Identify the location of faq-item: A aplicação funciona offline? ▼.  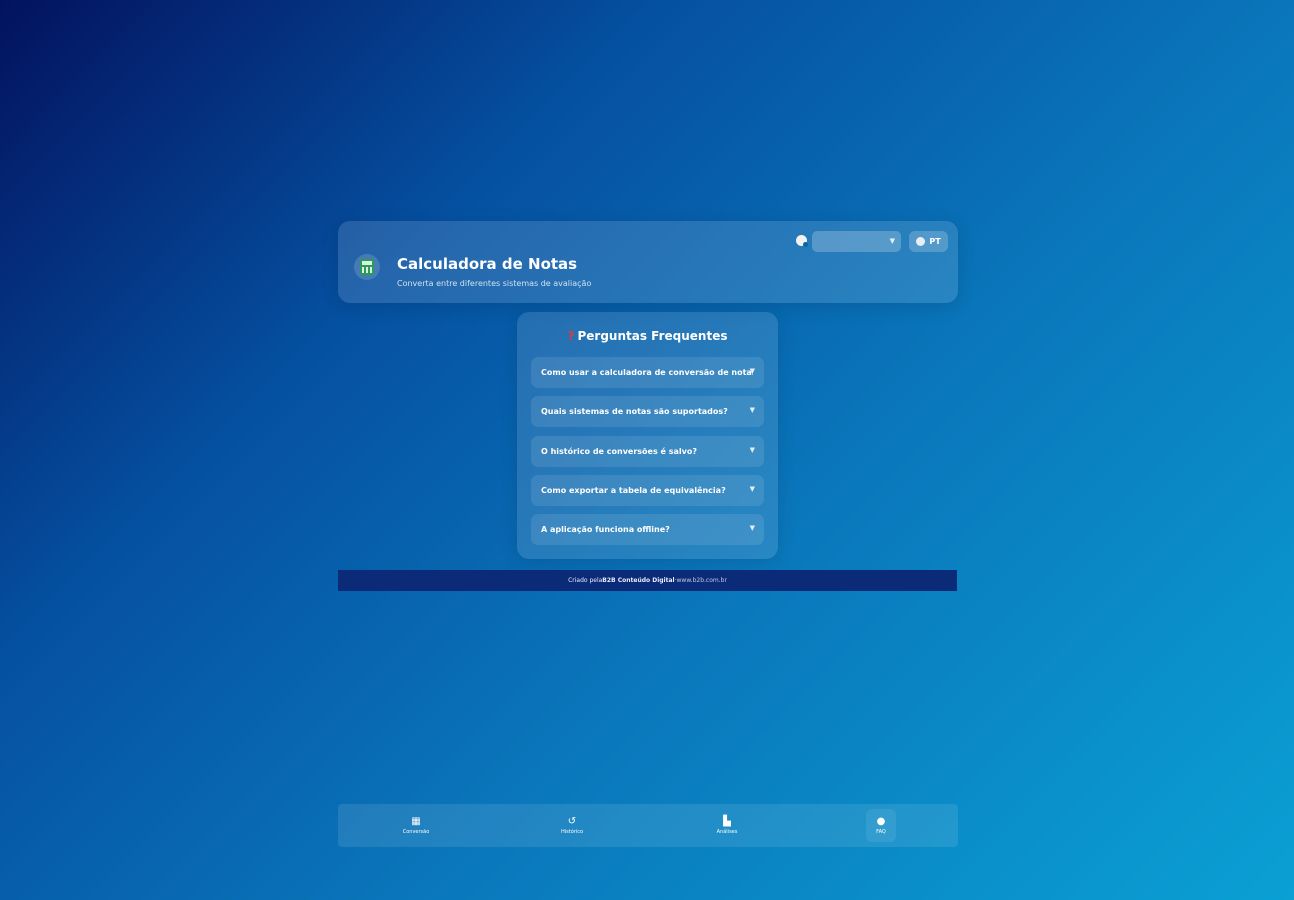
(647, 529).